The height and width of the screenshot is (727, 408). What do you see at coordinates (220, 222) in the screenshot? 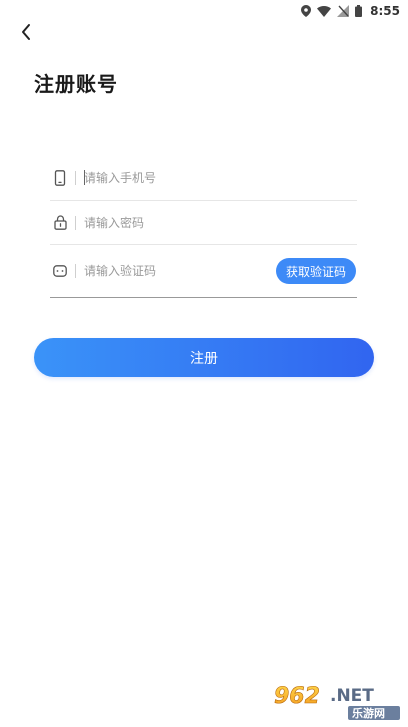
I see `password-input` at bounding box center [220, 222].